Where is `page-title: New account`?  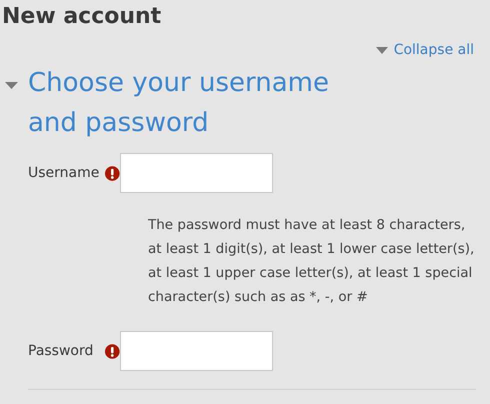
page-title: New account is located at coordinates (81, 17).